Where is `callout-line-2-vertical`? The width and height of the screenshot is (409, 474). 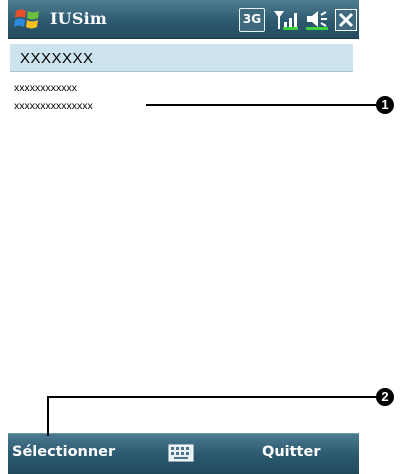 callout-line-2-vertical is located at coordinates (48, 416).